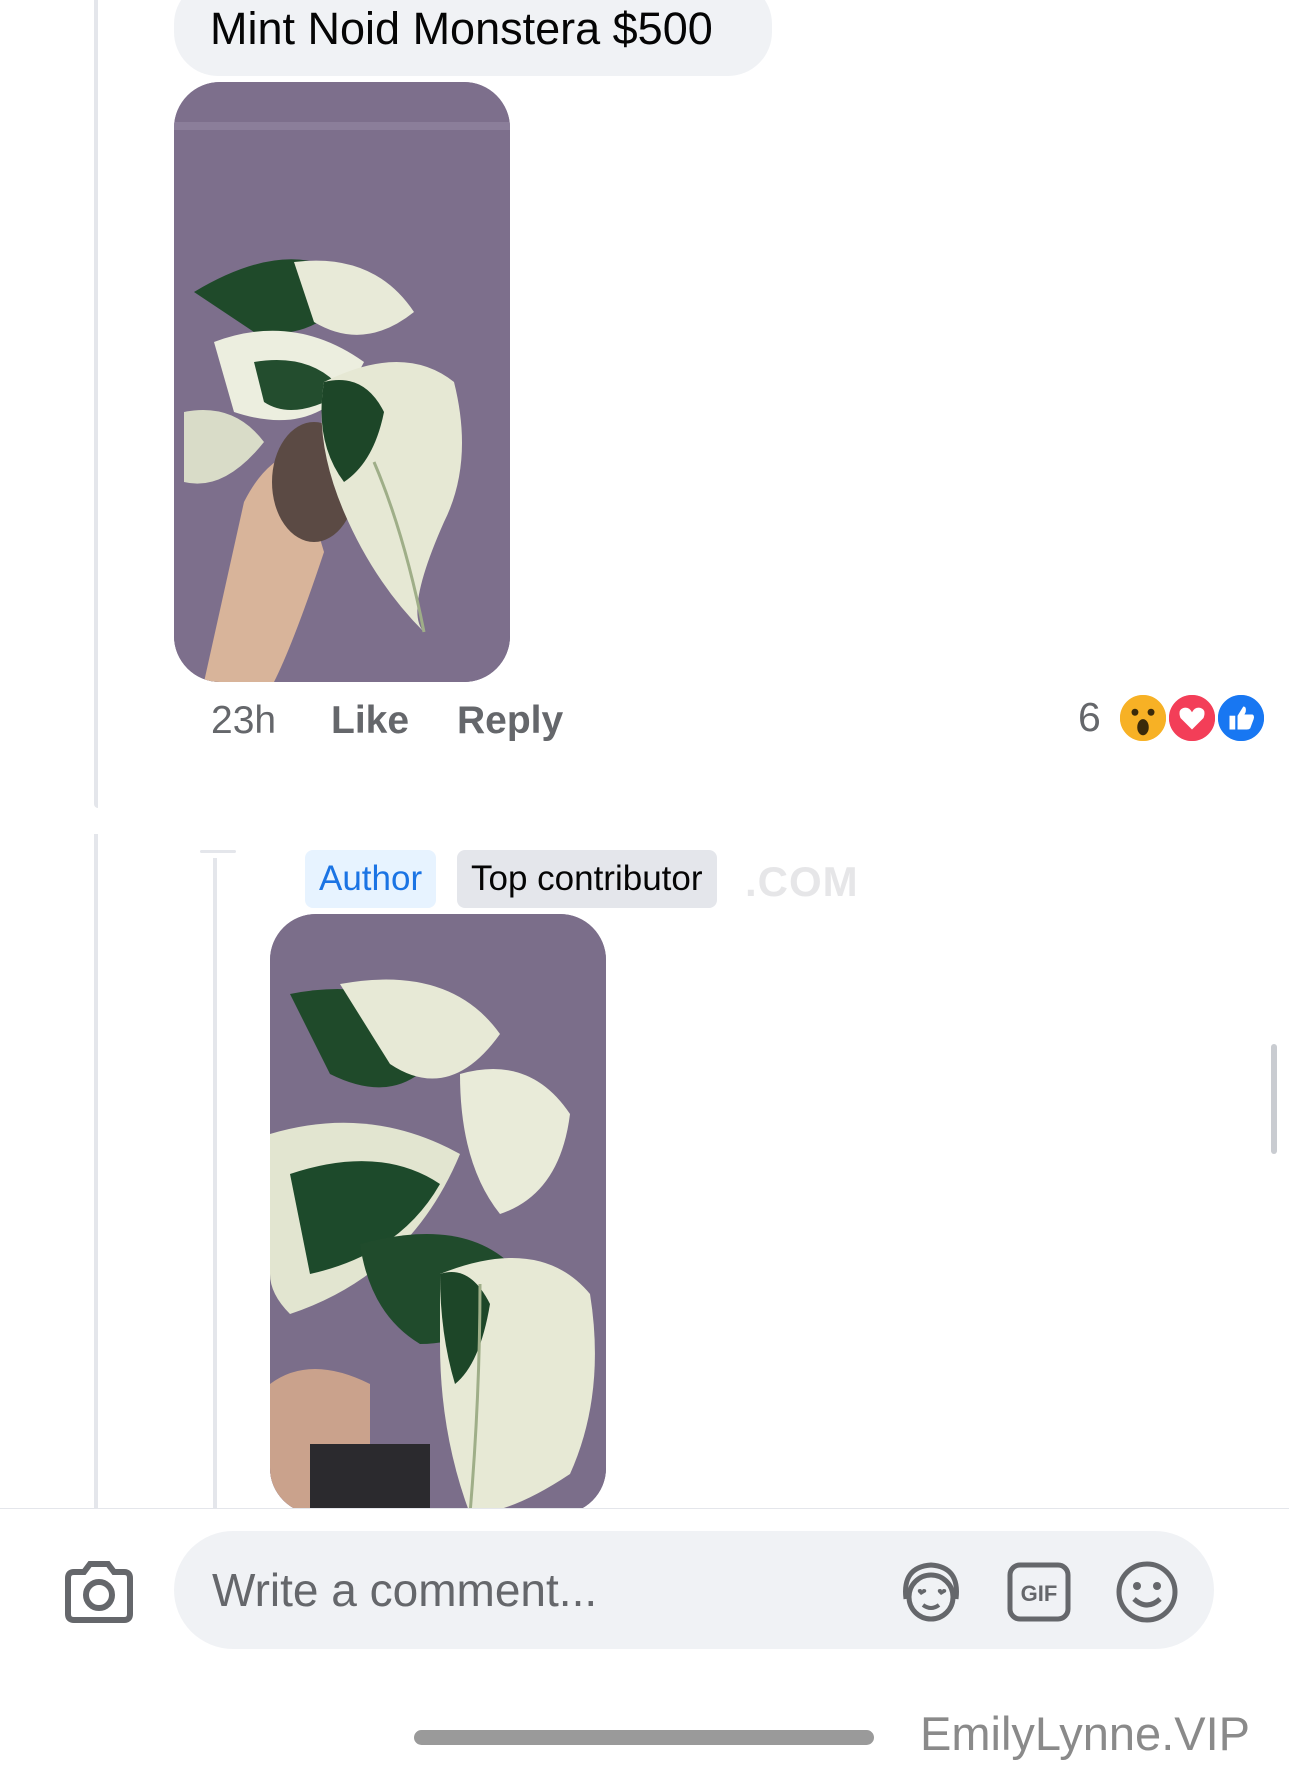 This screenshot has width=1289, height=1772. I want to click on gif-icon: GIF, so click(1039, 1592).